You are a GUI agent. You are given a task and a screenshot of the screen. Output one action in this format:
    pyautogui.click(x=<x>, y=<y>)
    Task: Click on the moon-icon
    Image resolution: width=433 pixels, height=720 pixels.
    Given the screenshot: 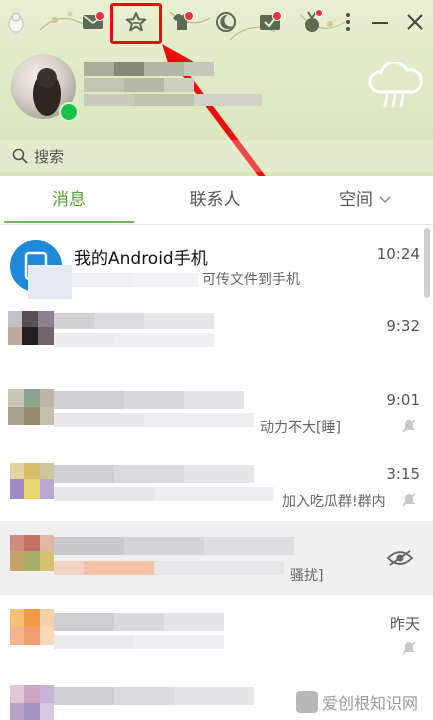 What is the action you would take?
    pyautogui.click(x=226, y=22)
    